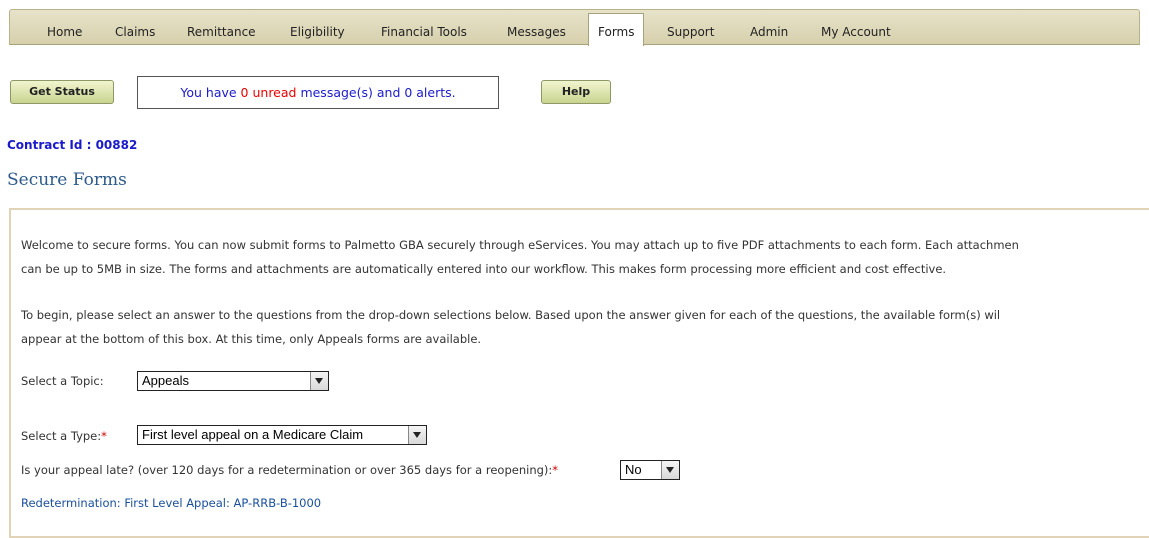  I want to click on message-suffix: message(s) and 0 alerts., so click(376, 92).